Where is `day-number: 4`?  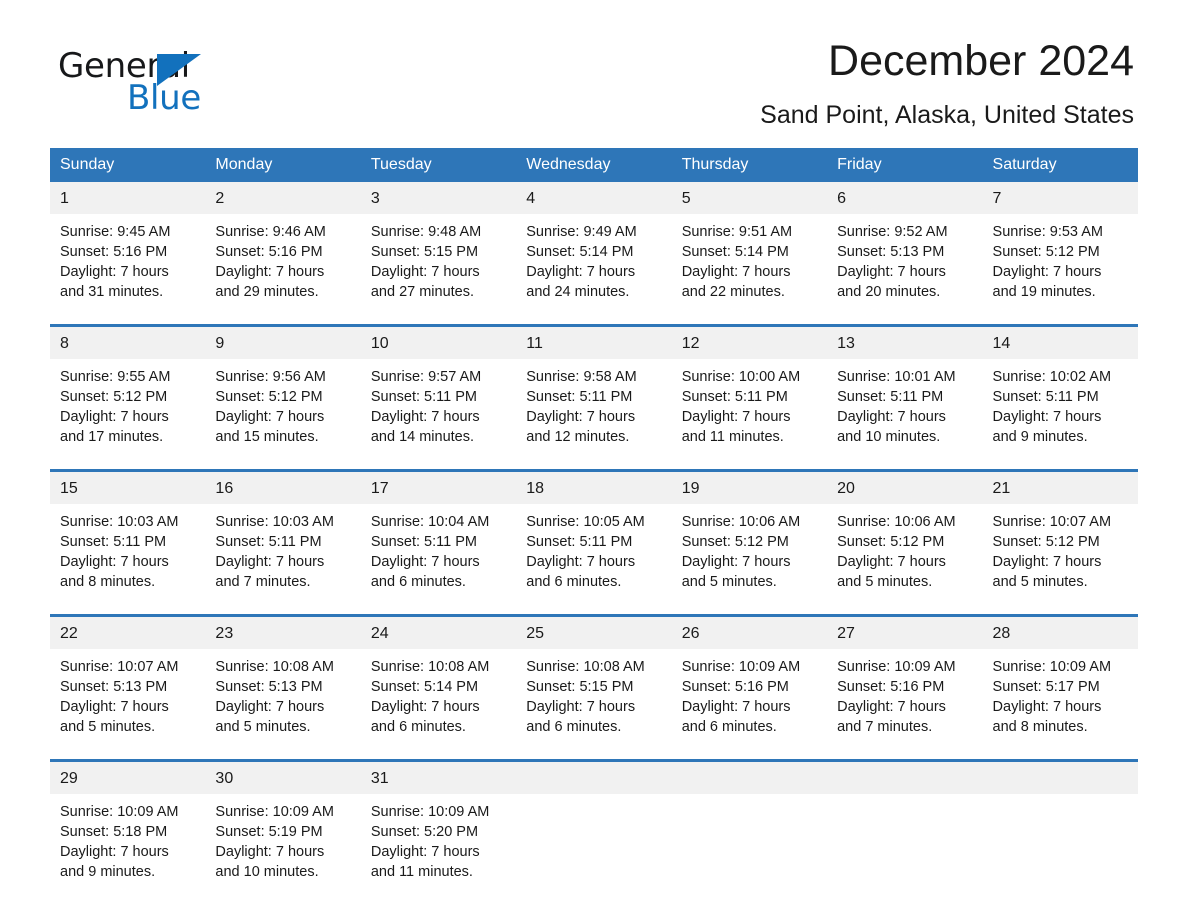
day-number: 4 is located at coordinates (594, 198).